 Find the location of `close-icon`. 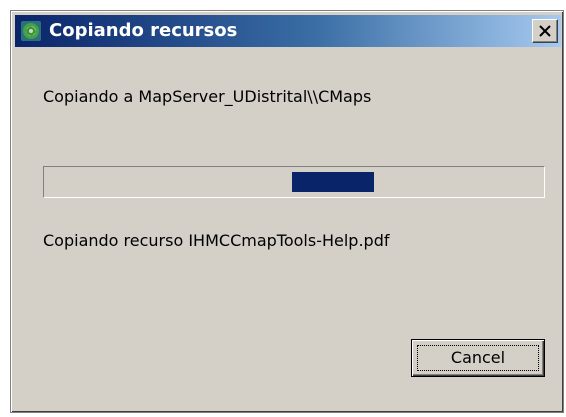

close-icon is located at coordinates (545, 31).